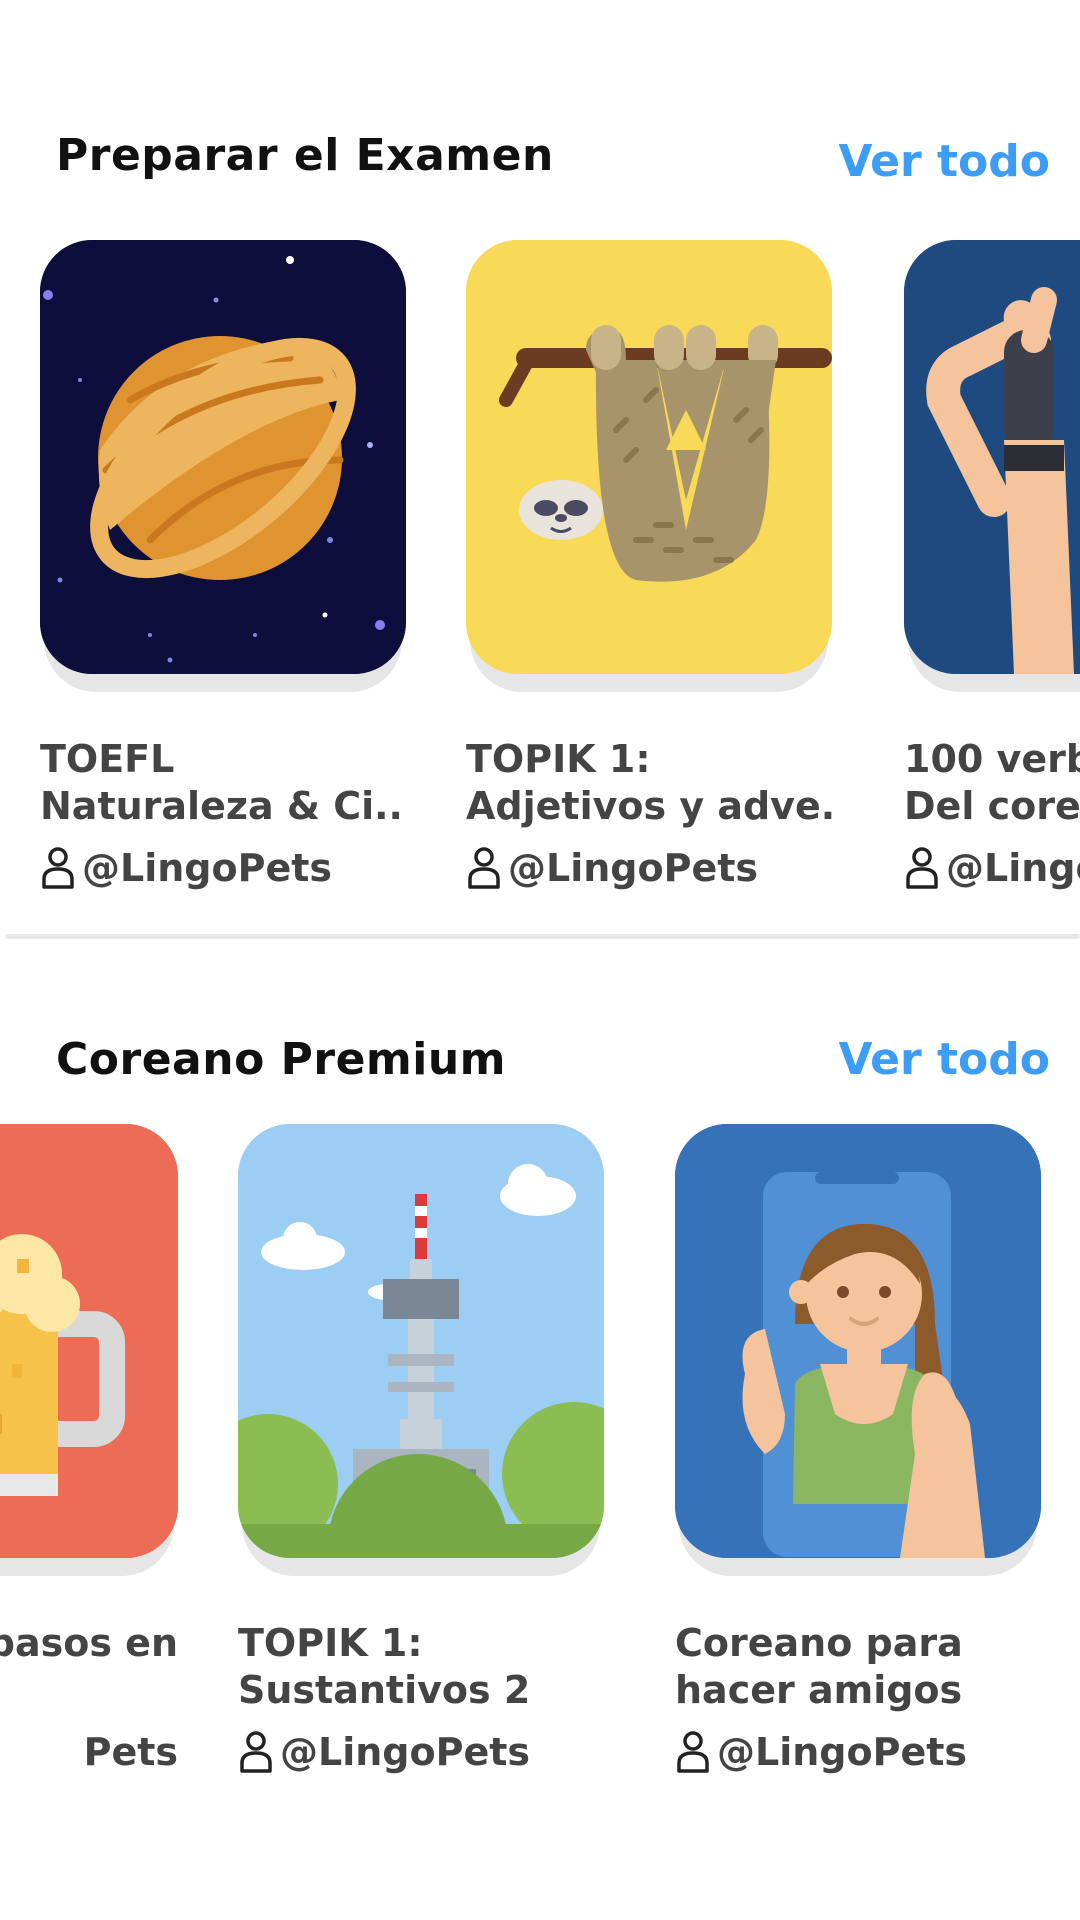 Image resolution: width=1080 pixels, height=1920 pixels. Describe the element at coordinates (305, 155) in the screenshot. I see `section-title-exam: Preparar el Examen` at that location.